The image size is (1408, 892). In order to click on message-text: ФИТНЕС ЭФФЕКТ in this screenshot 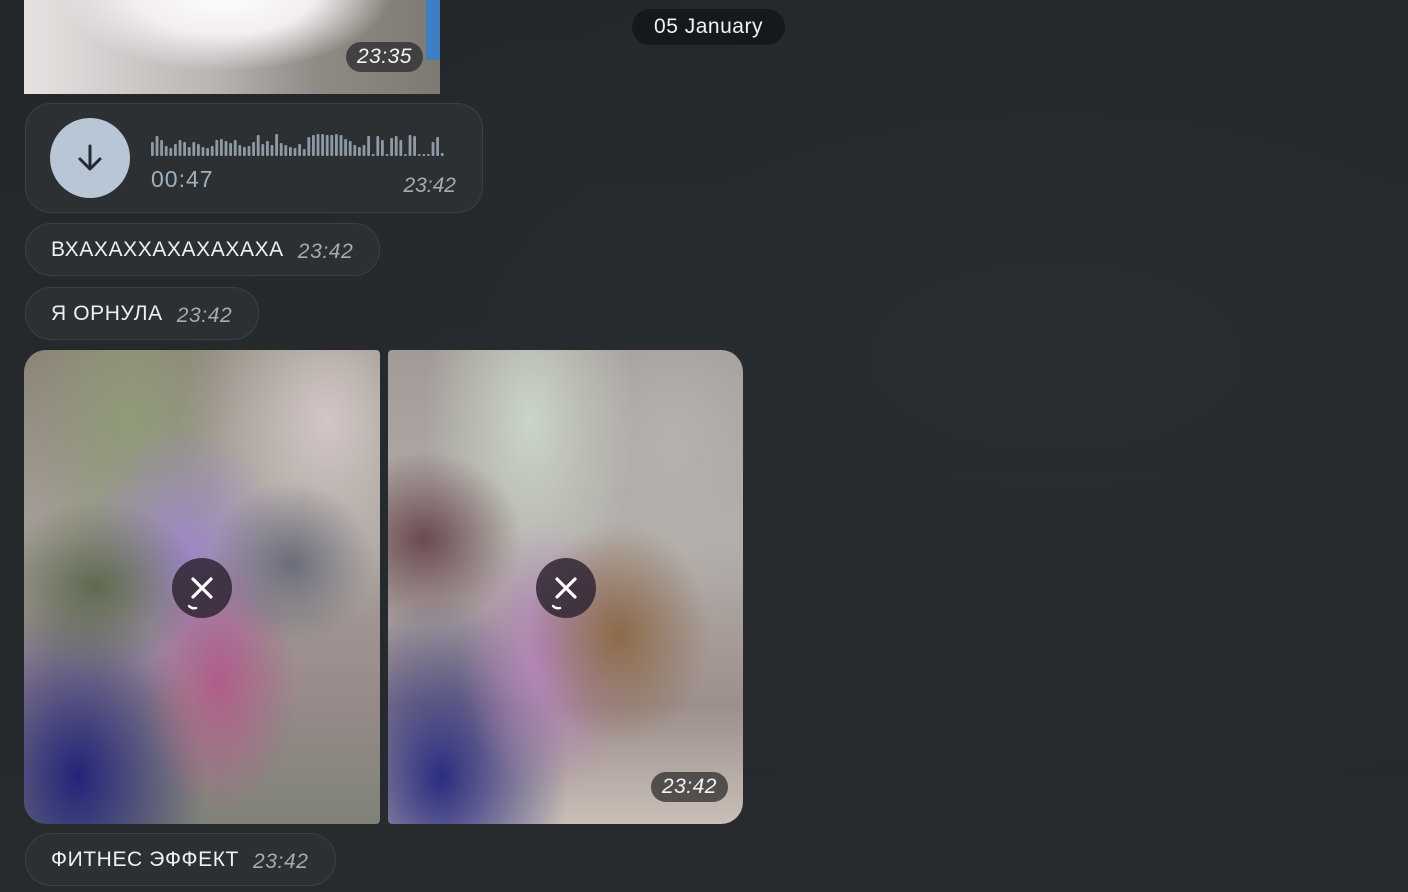, I will do `click(145, 859)`.